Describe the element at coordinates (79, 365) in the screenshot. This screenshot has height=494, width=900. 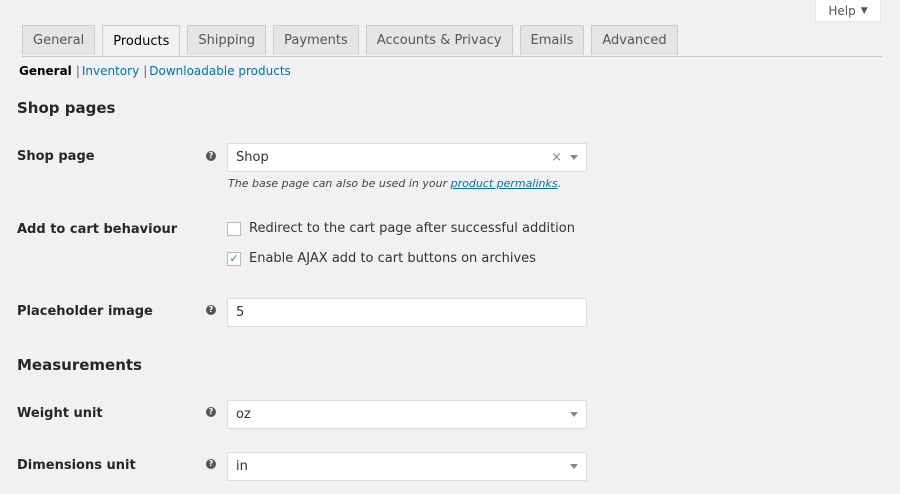
I see `measurements-heading: Measurements` at that location.